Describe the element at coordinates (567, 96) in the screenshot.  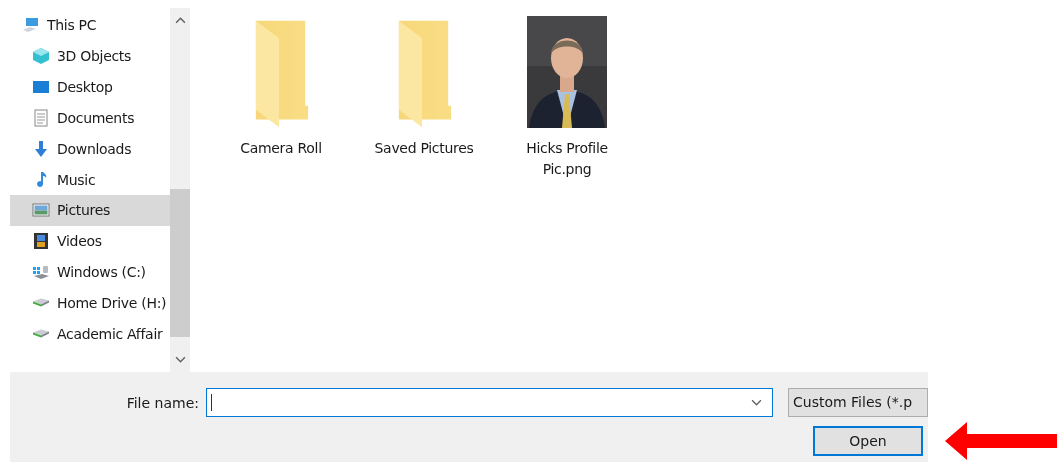
I see `file-item: Hicks Profile Pic.png` at that location.